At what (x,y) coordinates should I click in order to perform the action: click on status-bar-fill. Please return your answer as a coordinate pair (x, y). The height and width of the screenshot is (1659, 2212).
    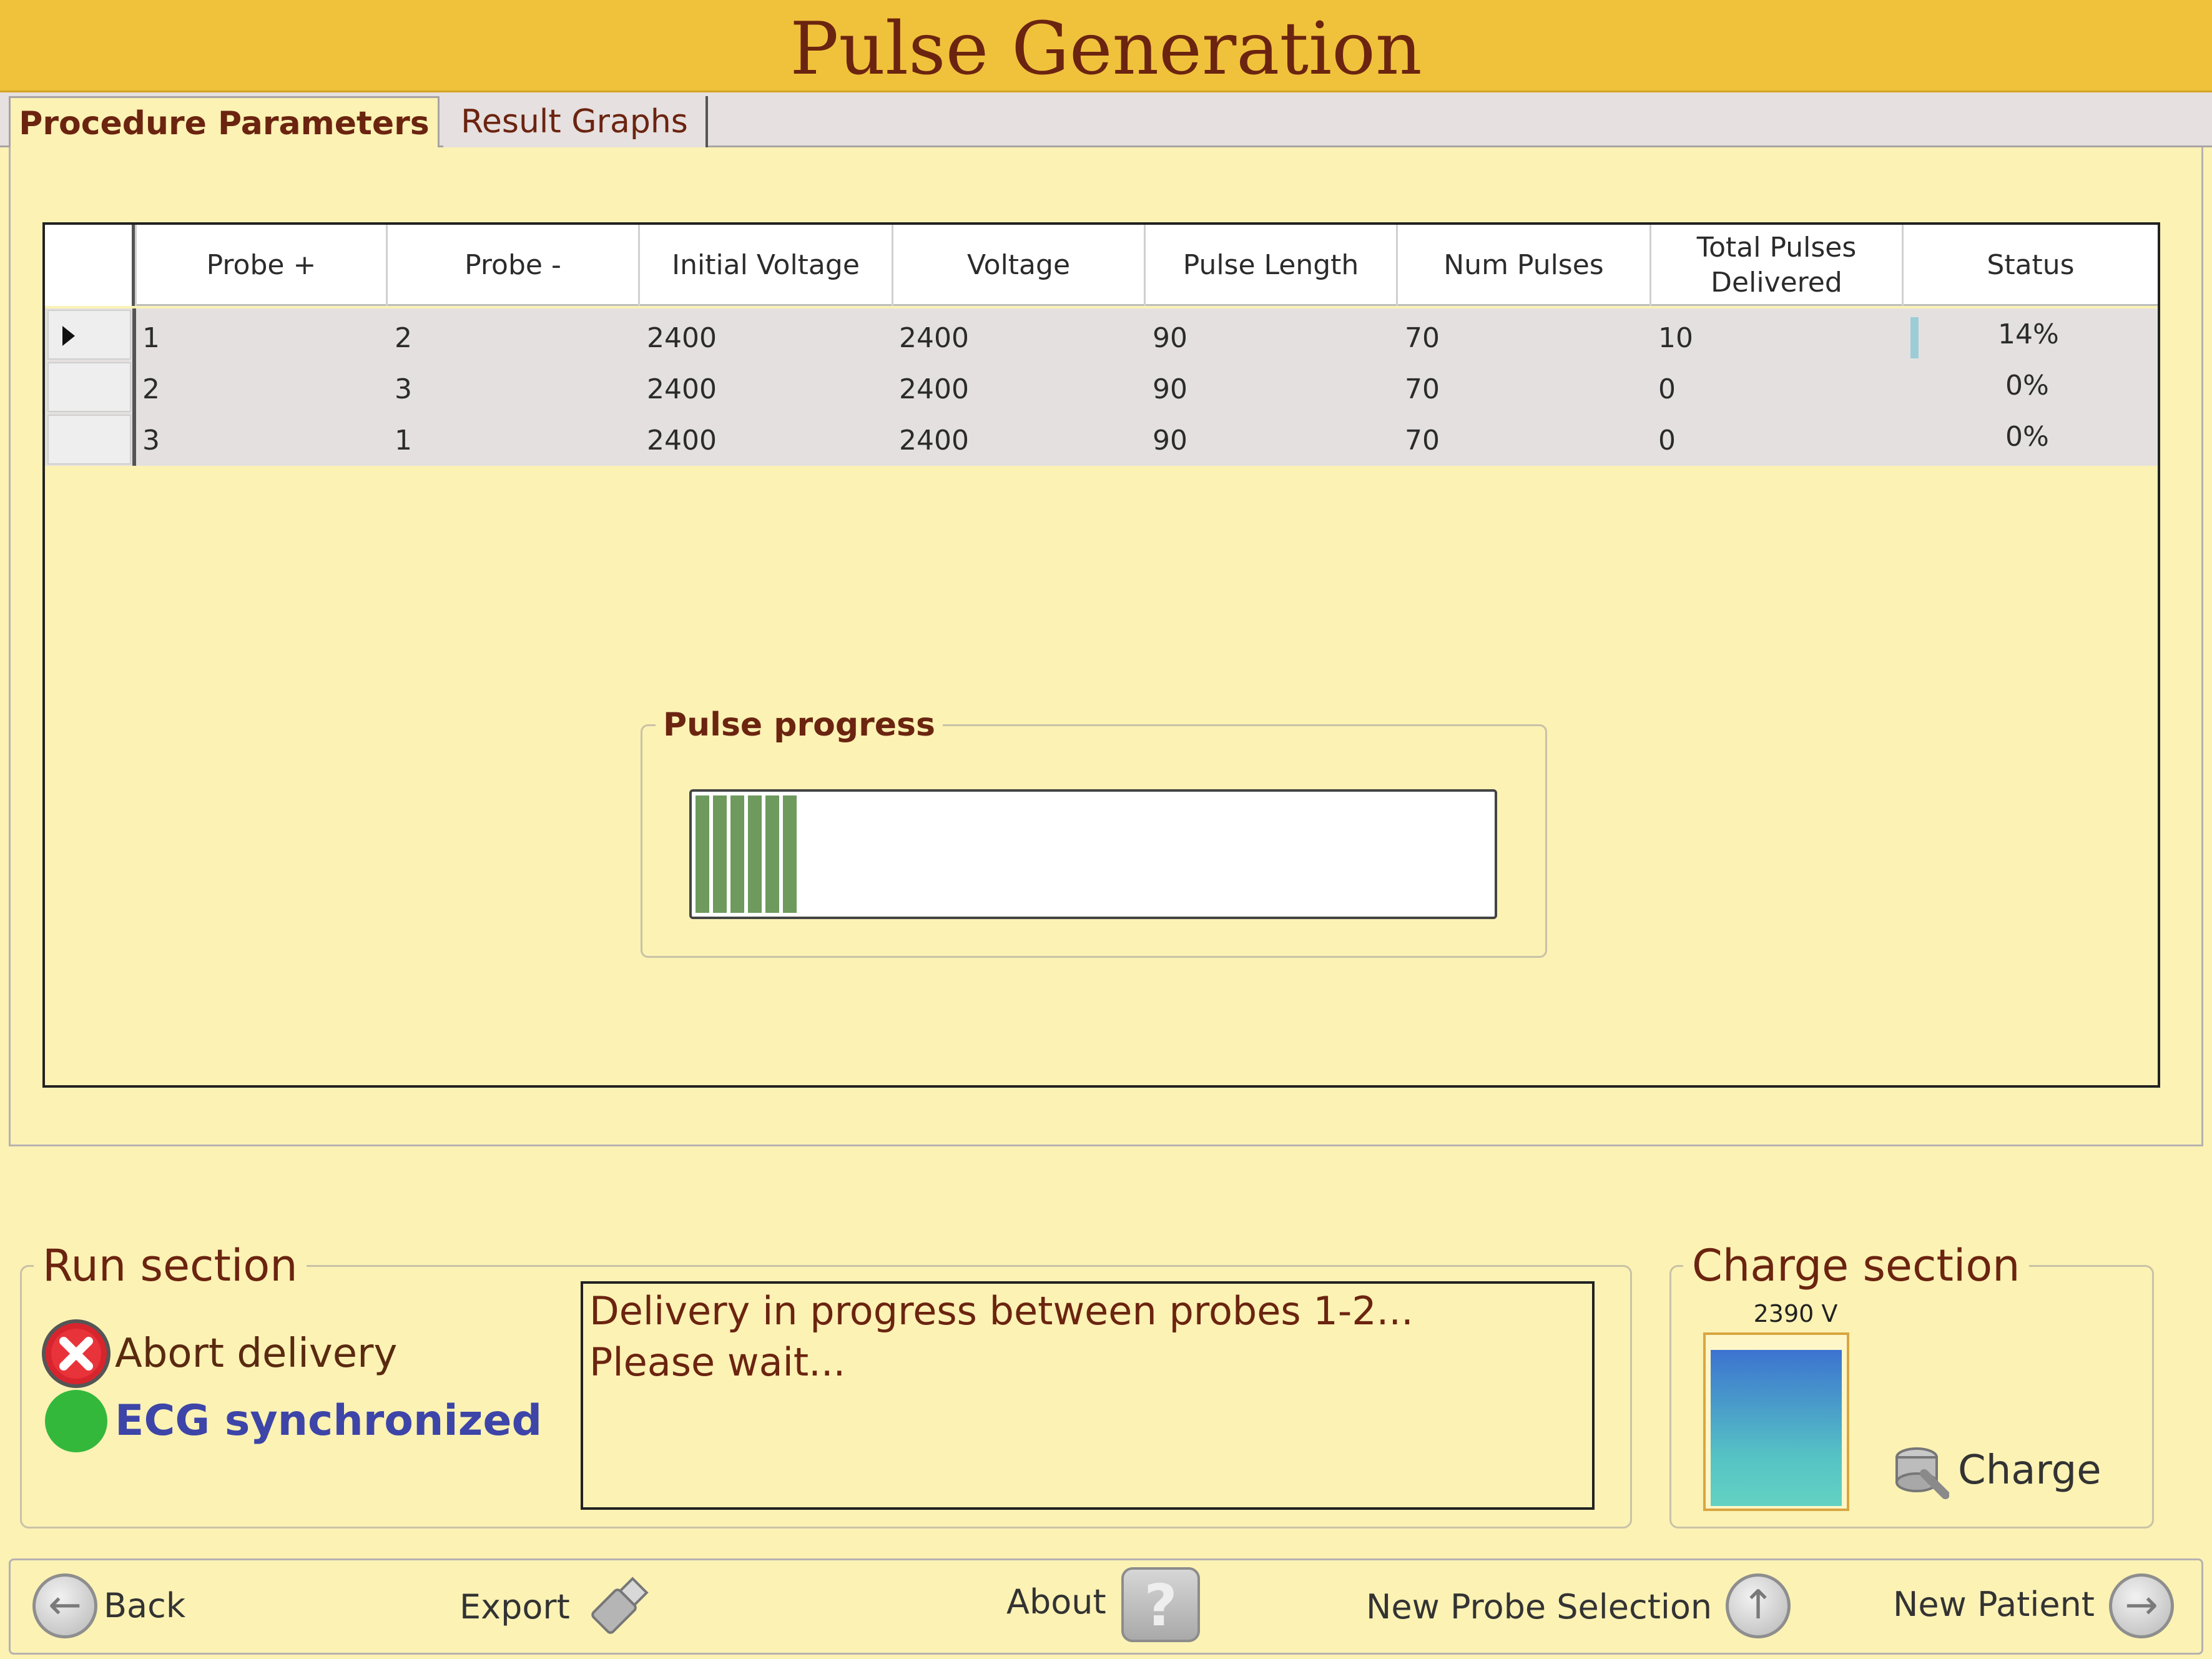
    Looking at the image, I should click on (1914, 337).